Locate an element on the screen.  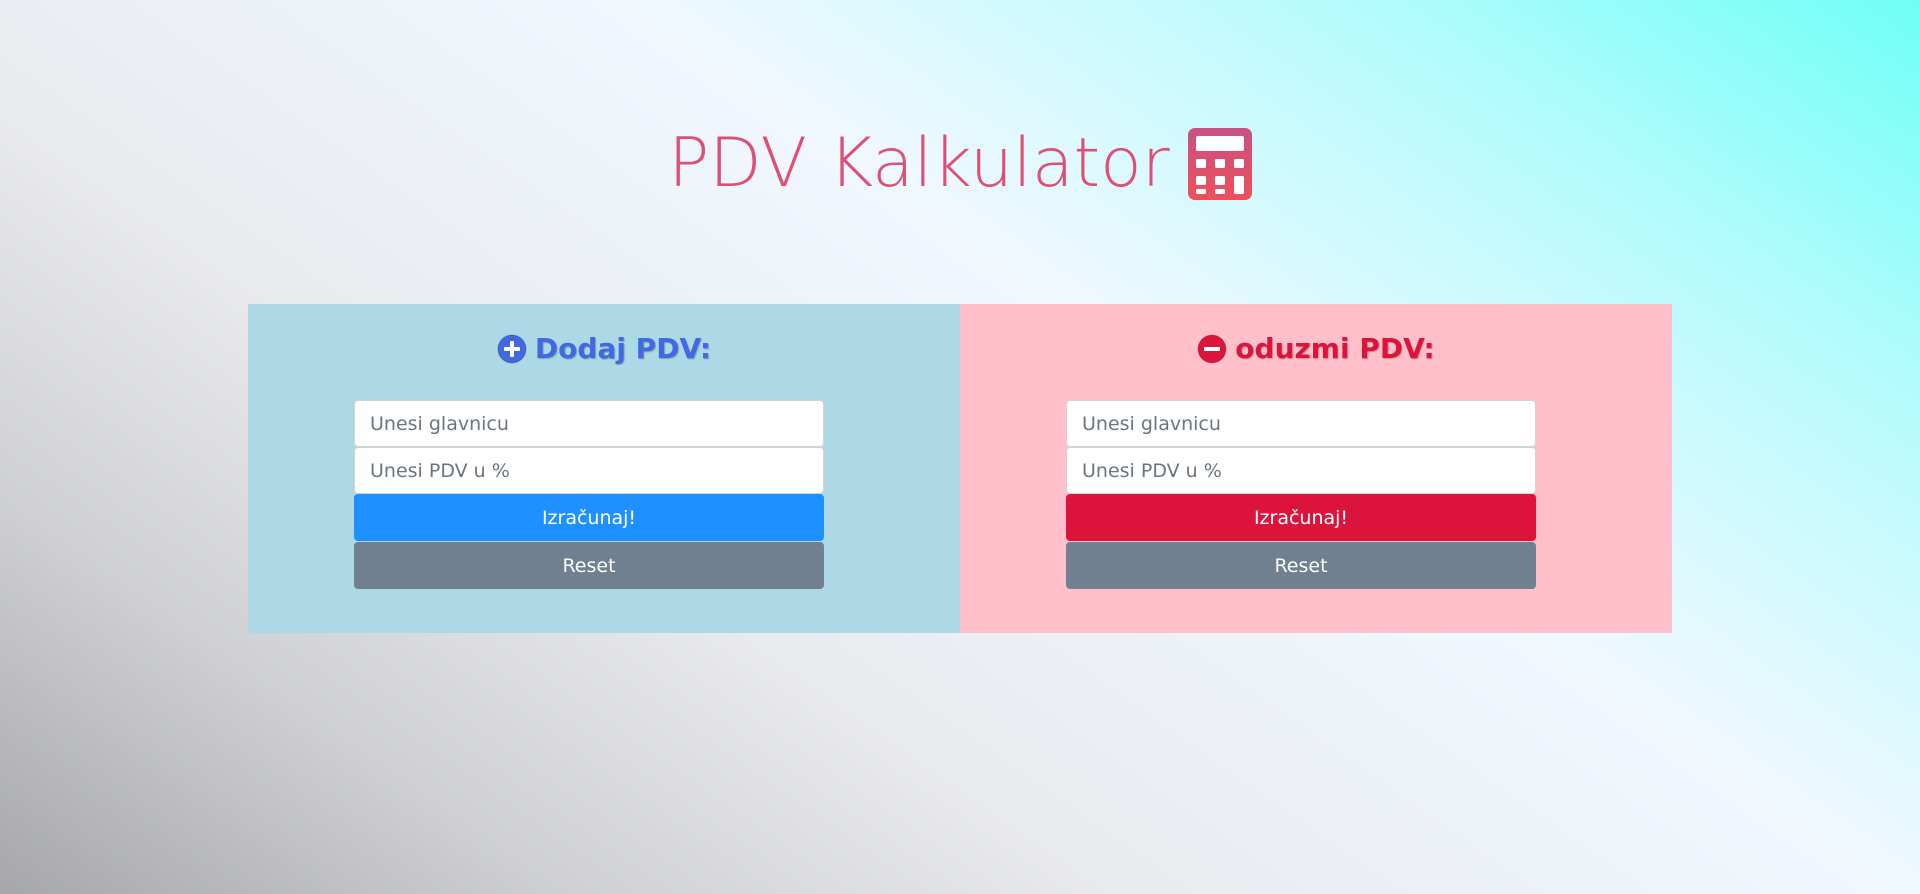
plus-circle-icon is located at coordinates (512, 348).